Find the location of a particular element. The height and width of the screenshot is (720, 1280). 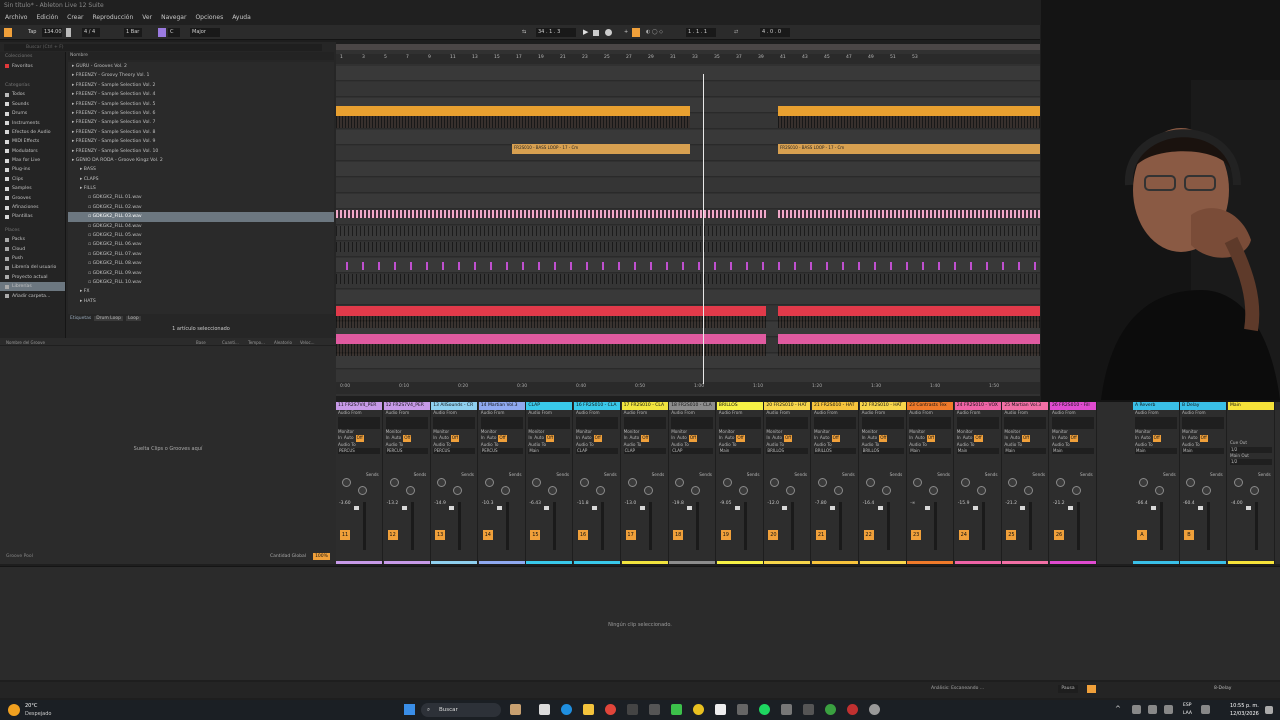

output-routing-select: PERCUS is located at coordinates (501, 451).